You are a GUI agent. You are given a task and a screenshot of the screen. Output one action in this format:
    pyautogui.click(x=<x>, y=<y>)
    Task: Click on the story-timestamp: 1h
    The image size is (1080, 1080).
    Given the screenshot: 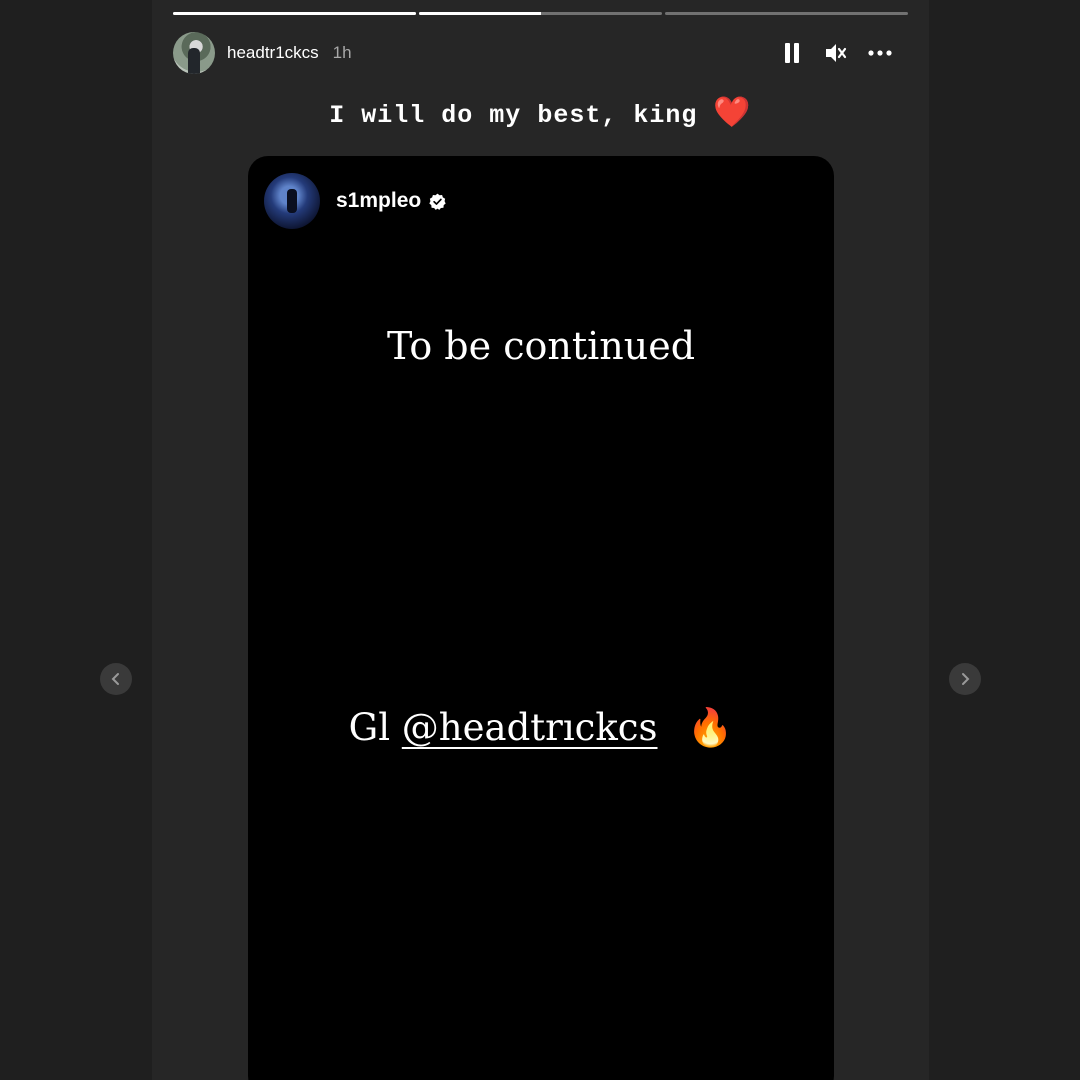 What is the action you would take?
    pyautogui.click(x=342, y=52)
    